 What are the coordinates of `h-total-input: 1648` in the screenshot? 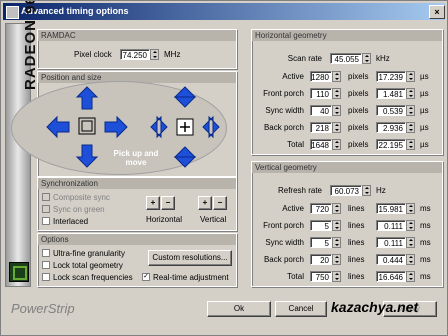 It's located at (321, 144).